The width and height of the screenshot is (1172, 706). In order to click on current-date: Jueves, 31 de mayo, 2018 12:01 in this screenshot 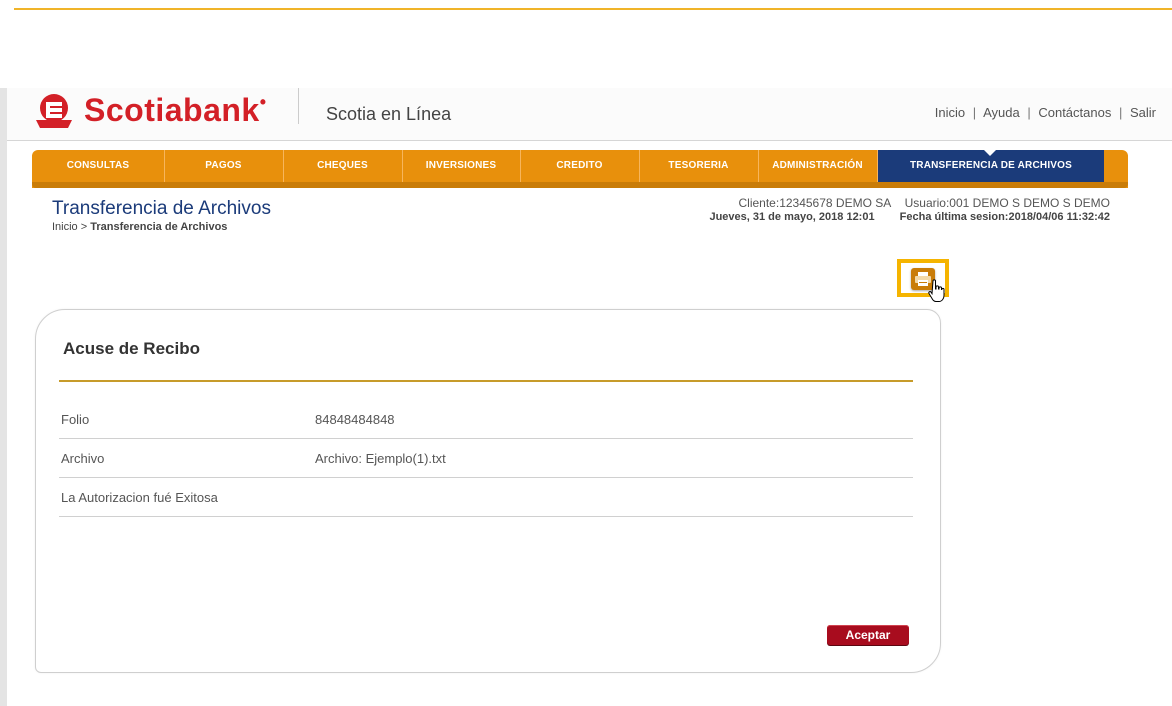, I will do `click(792, 217)`.